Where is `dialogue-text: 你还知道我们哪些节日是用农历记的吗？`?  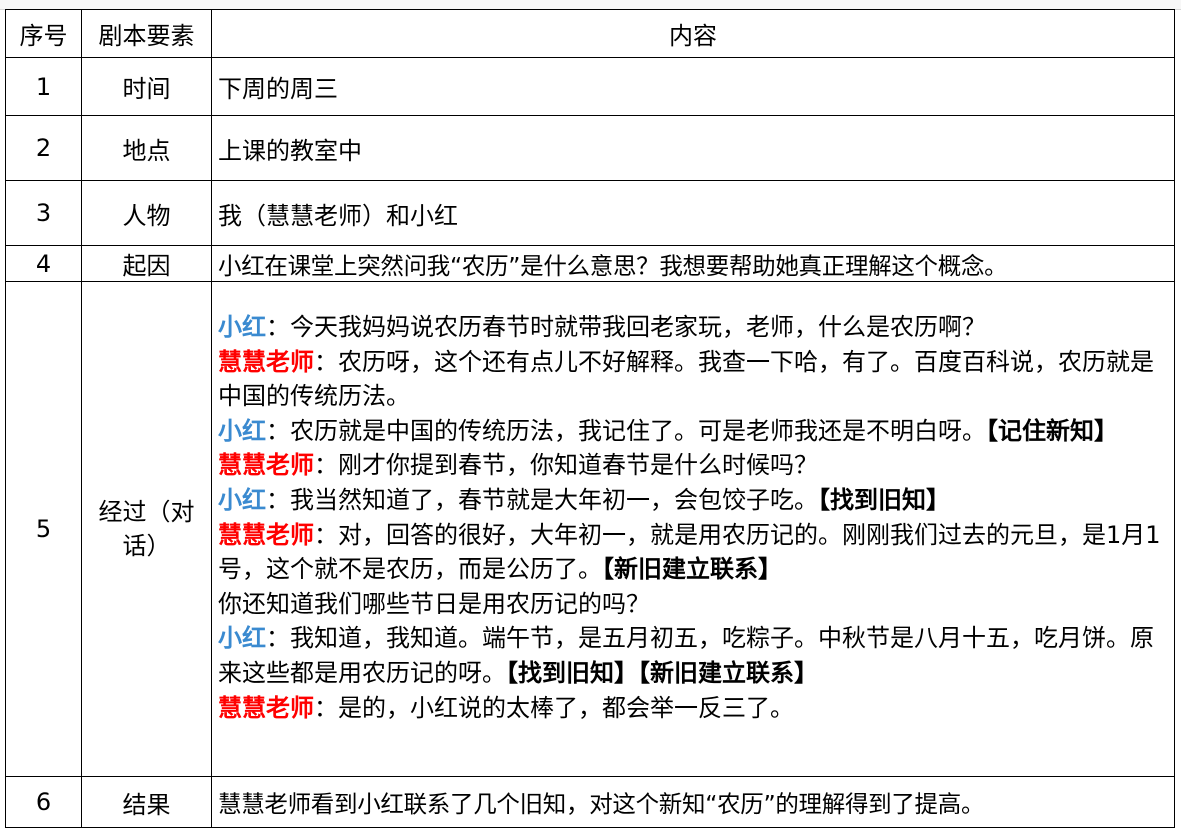
dialogue-text: 你还知道我们哪些节日是用农历记的吗？ is located at coordinates (434, 603).